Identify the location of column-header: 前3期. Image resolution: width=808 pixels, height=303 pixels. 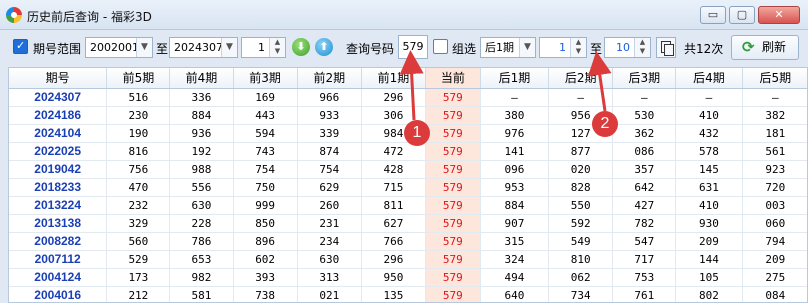
(265, 78).